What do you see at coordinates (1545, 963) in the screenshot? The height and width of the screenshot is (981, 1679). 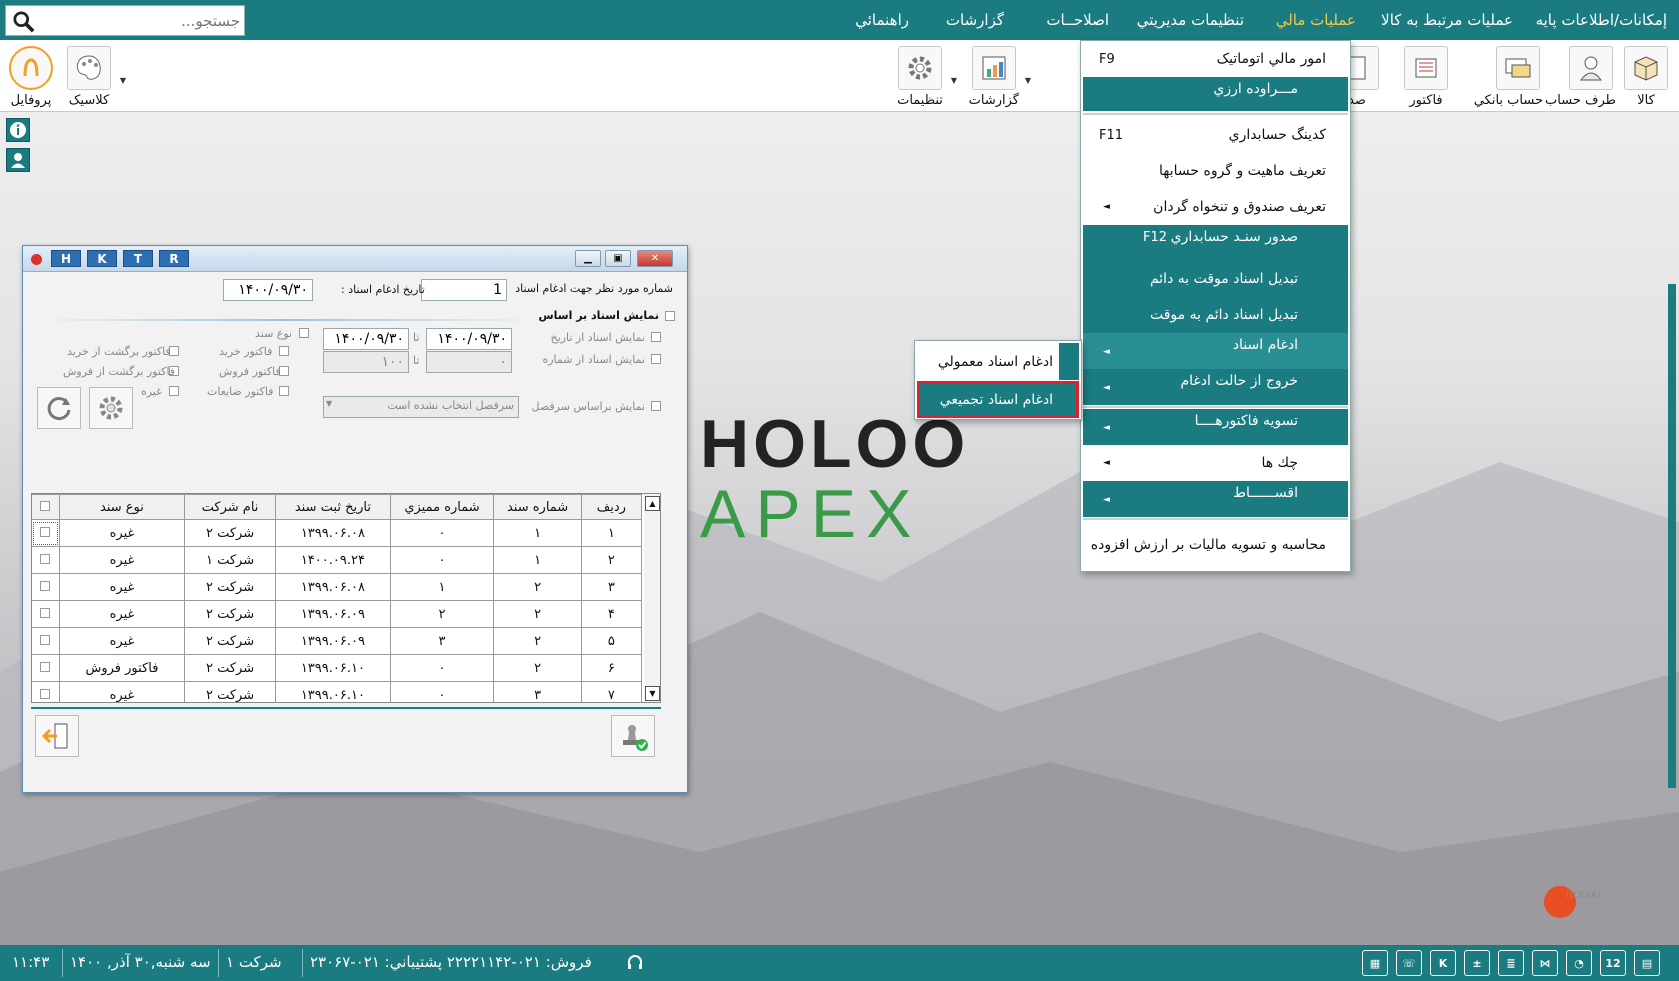 I see `share-icon: ⋈` at bounding box center [1545, 963].